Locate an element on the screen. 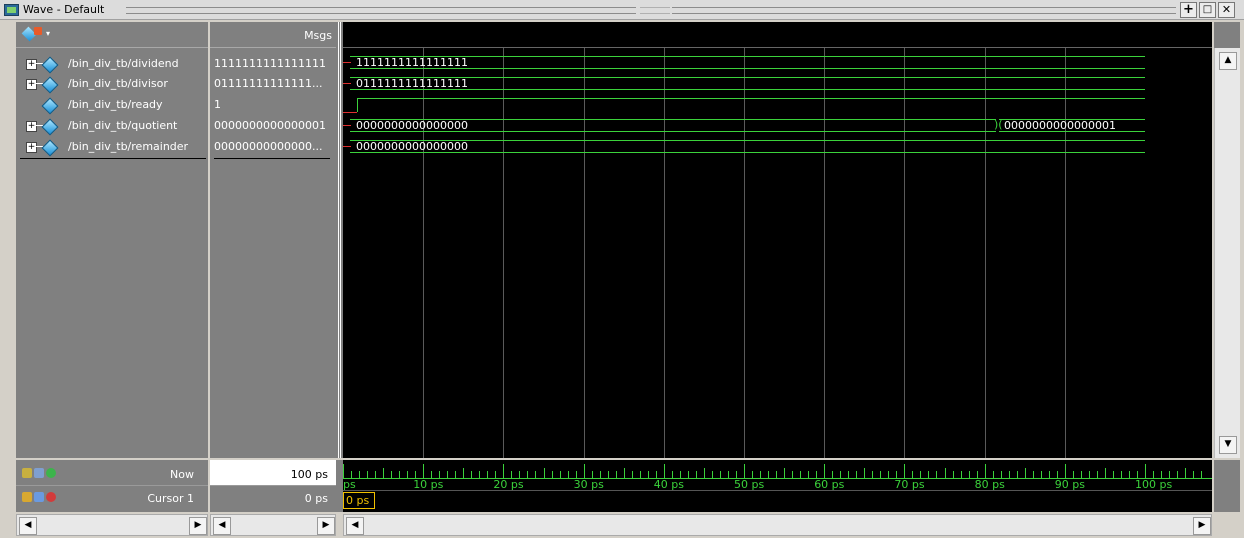 The width and height of the screenshot is (1244, 538). quotient-transition: )( is located at coordinates (998, 124).